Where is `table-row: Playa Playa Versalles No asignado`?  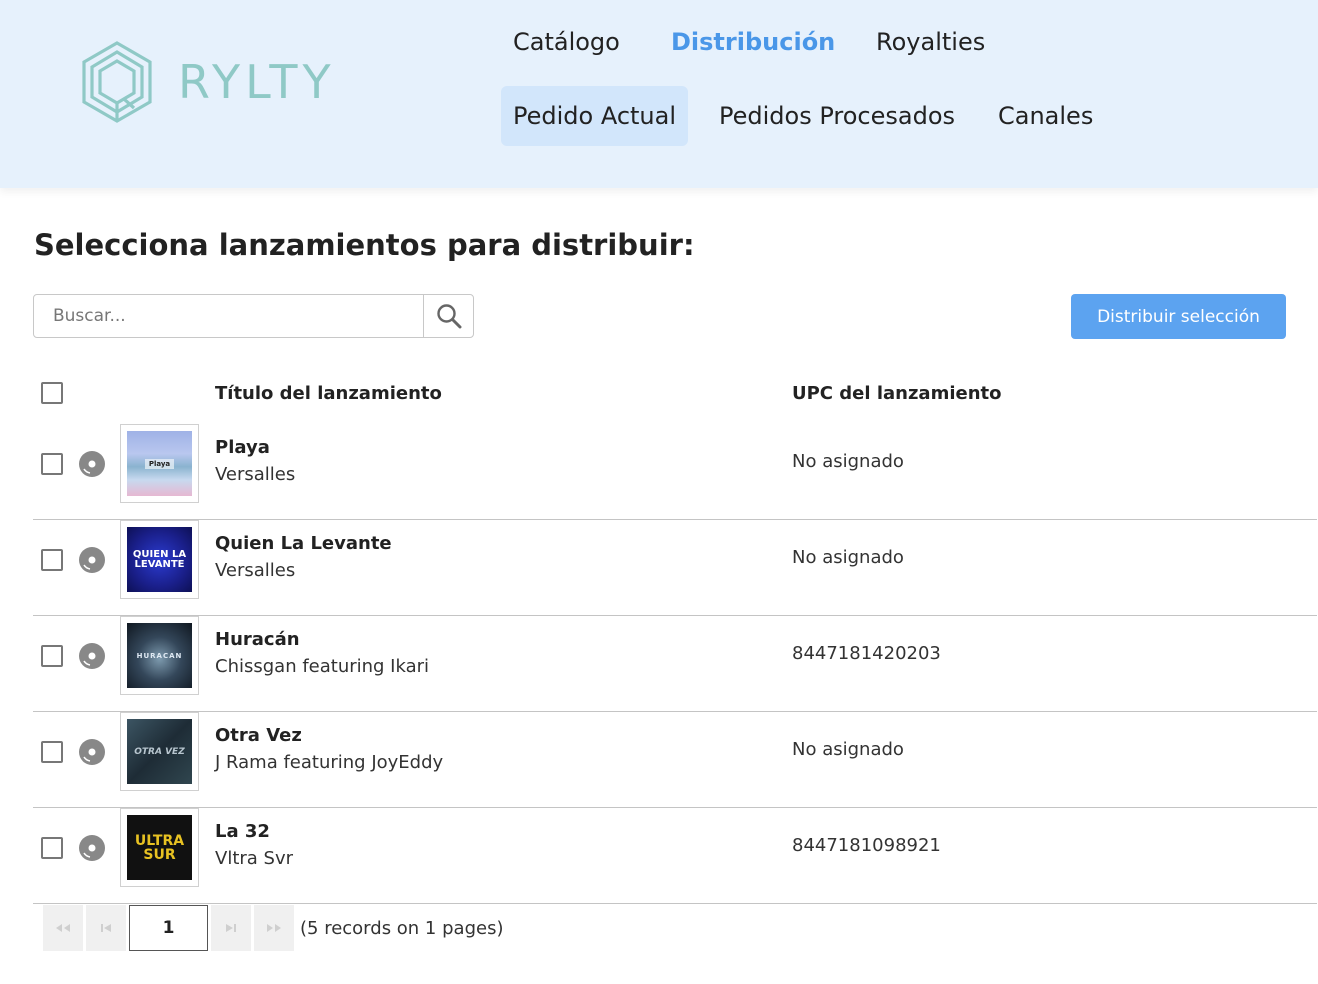 table-row: Playa Playa Versalles No asignado is located at coordinates (675, 472).